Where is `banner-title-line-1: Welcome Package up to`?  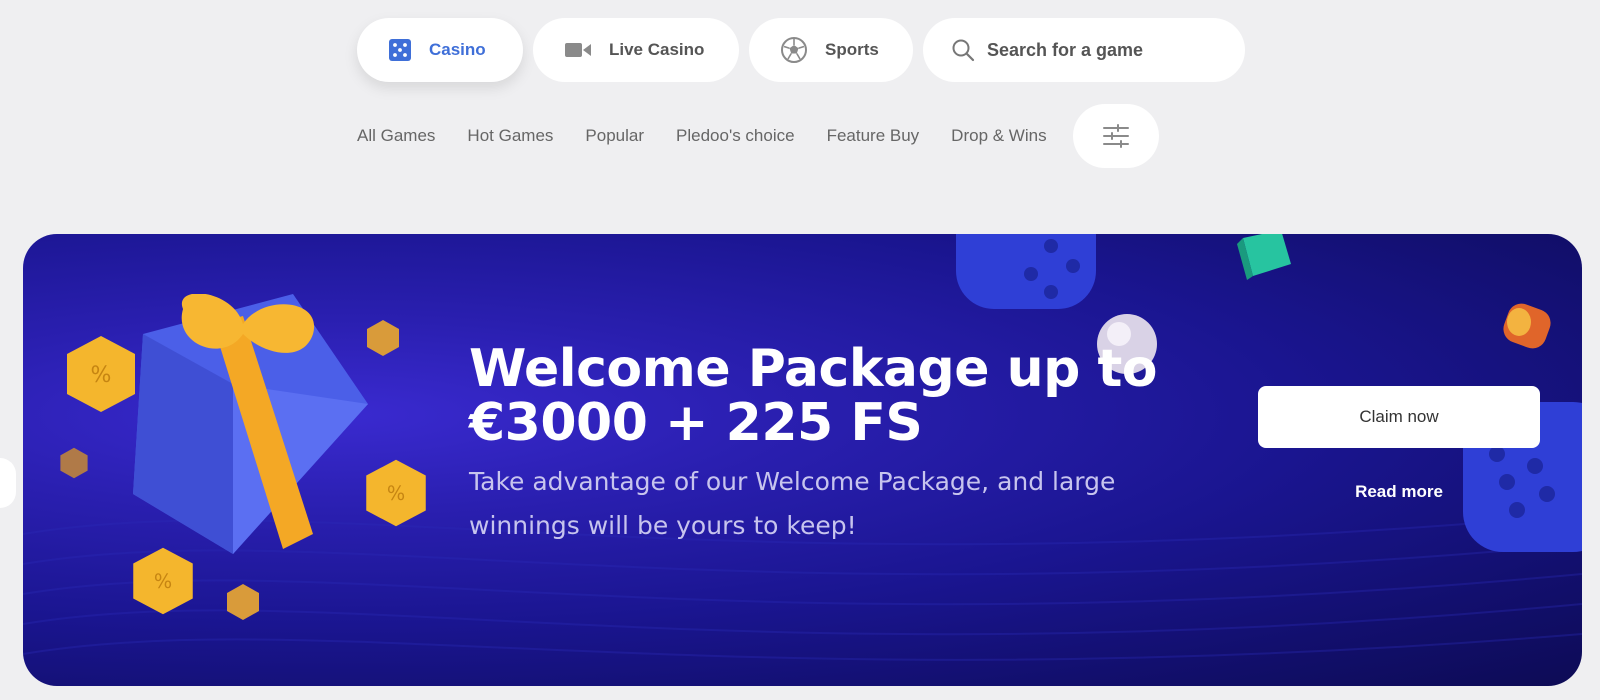
banner-title-line-1: Welcome Package up to is located at coordinates (813, 369).